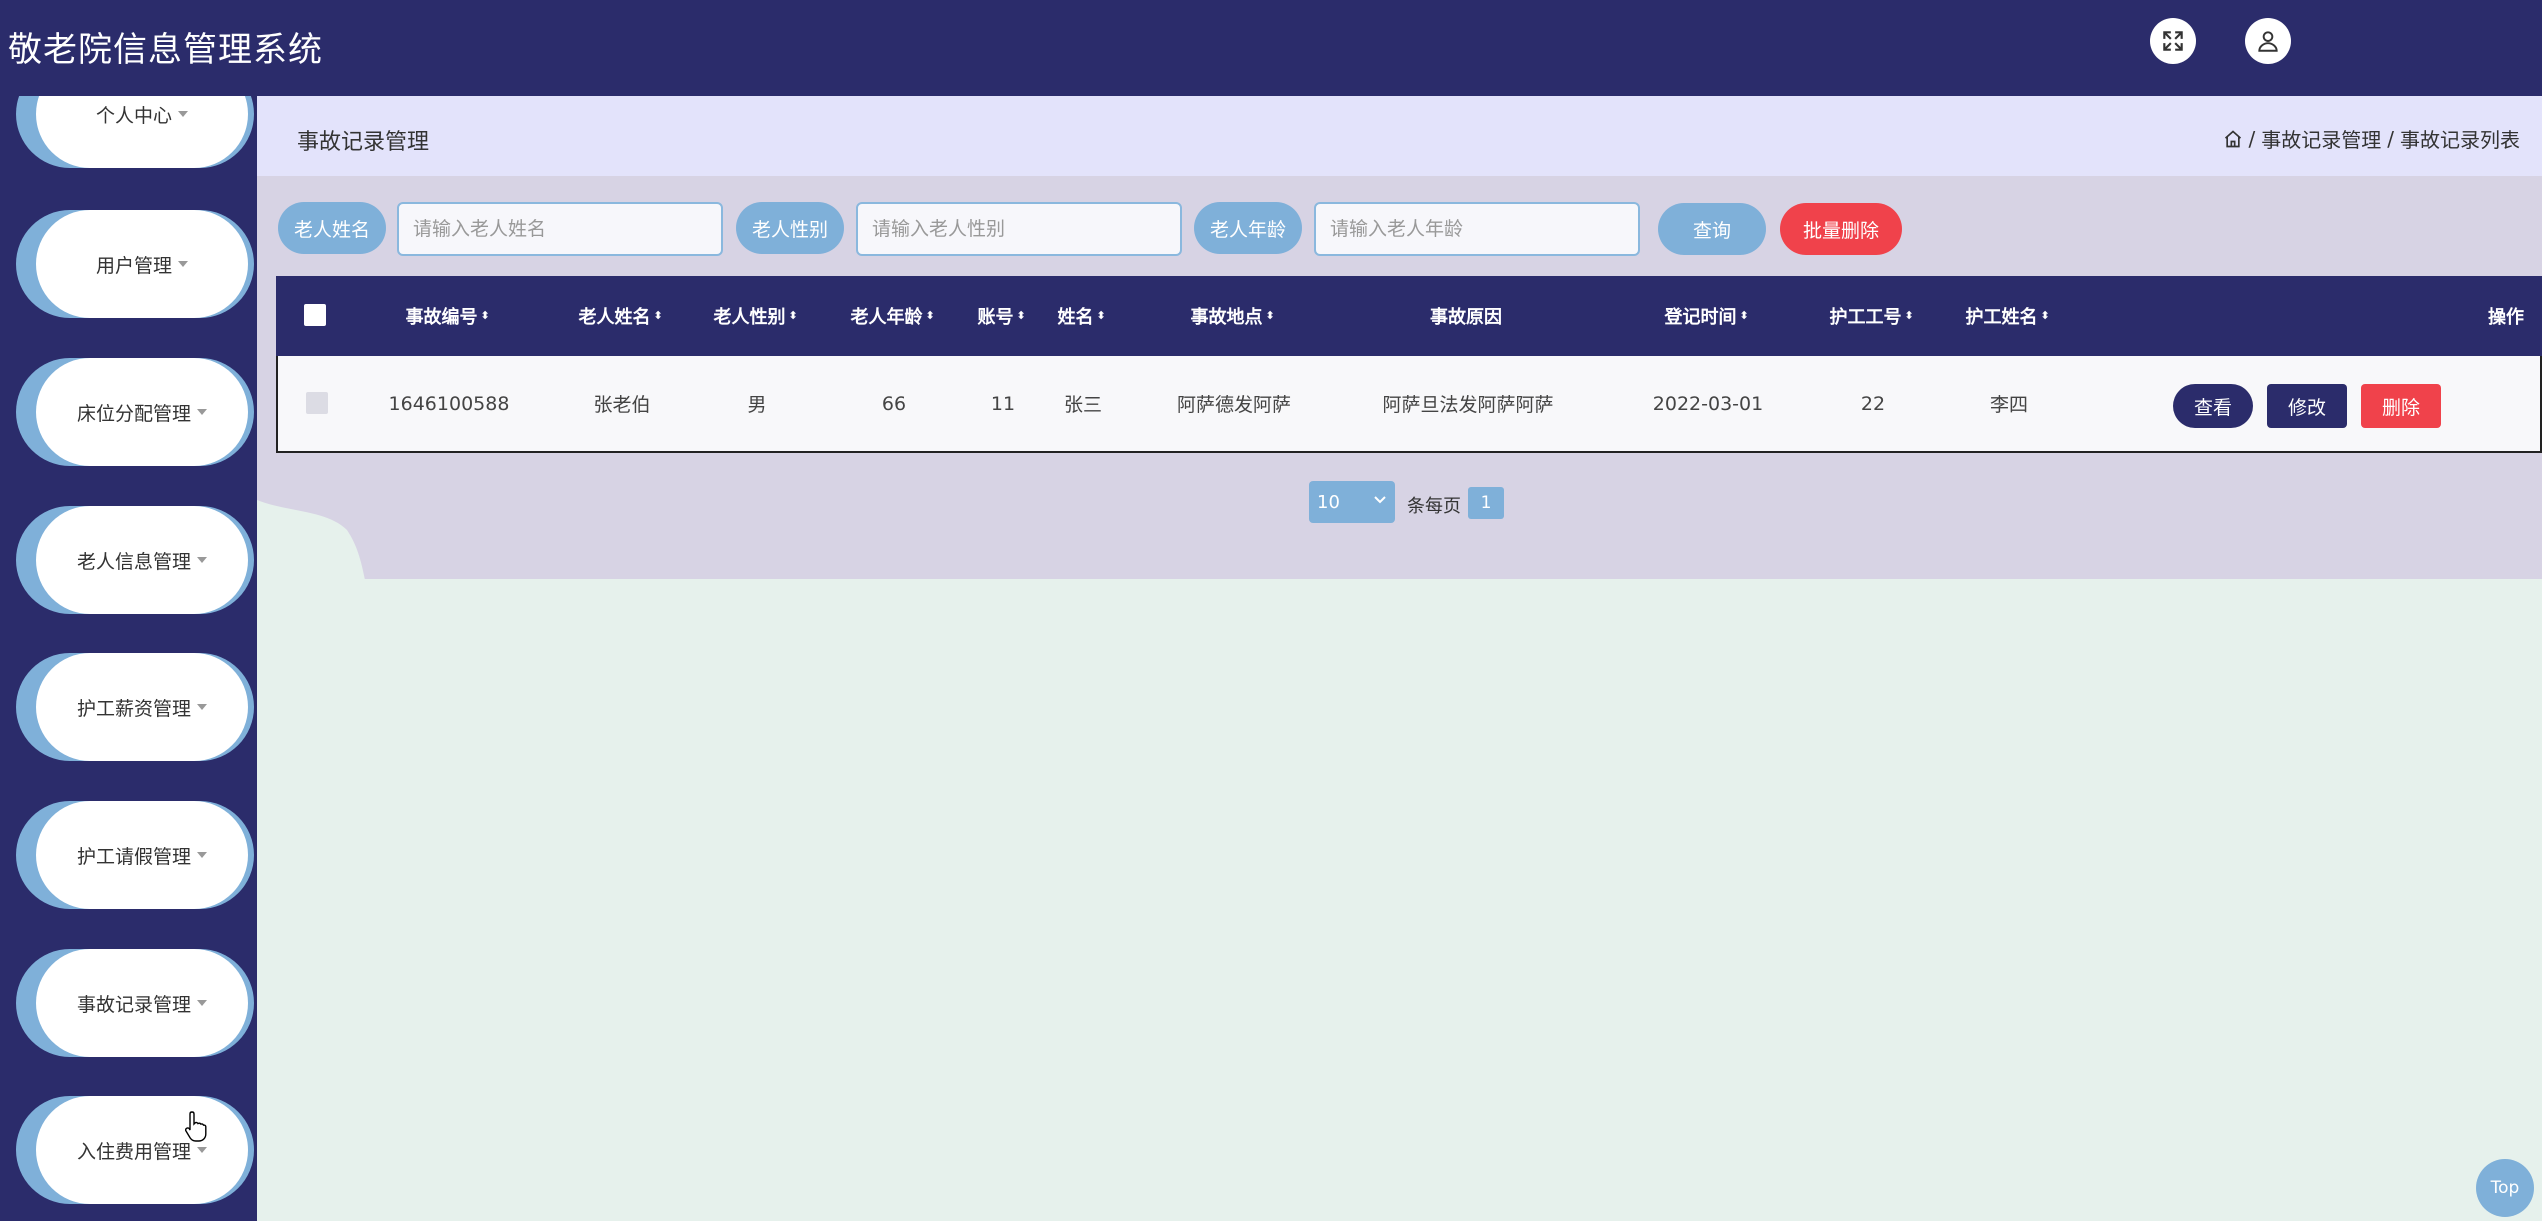 The image size is (2542, 1221). I want to click on row-checkbox, so click(317, 403).